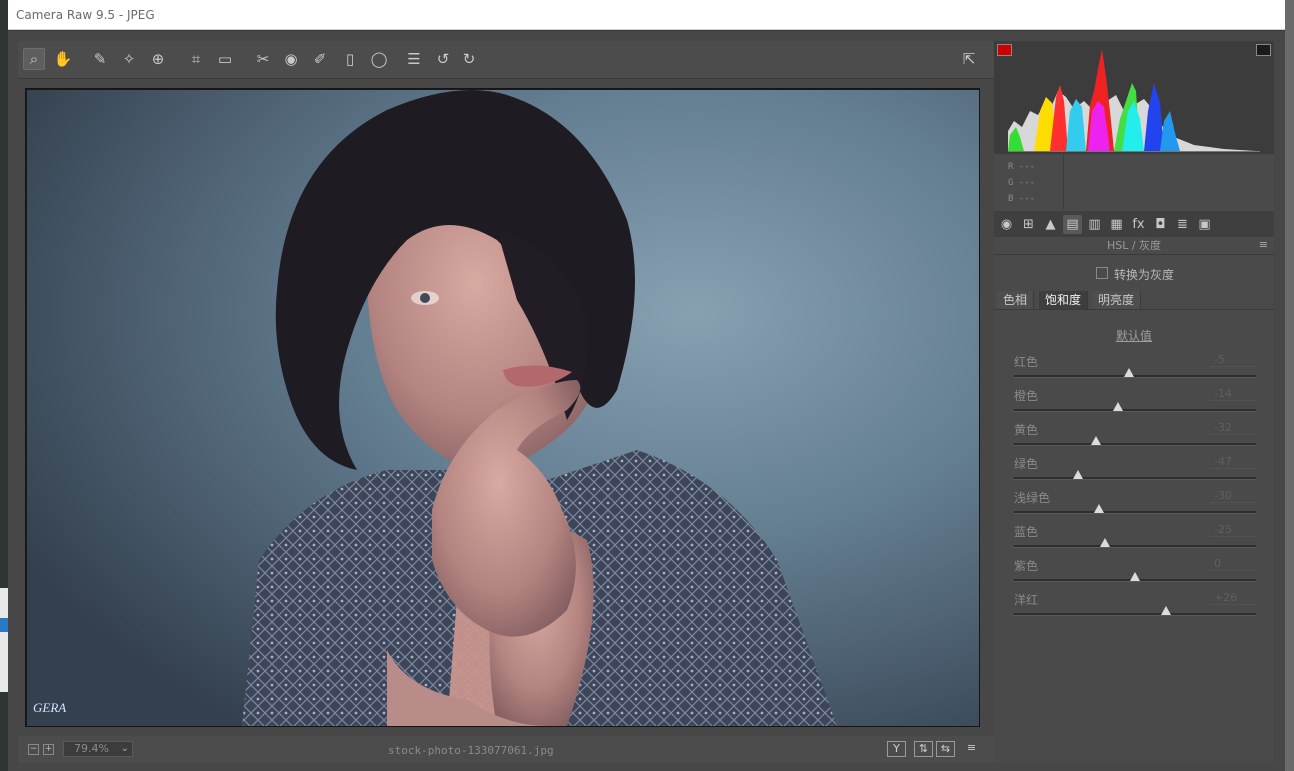 The height and width of the screenshot is (771, 1294). I want to click on red-readout: R ---, so click(1022, 167).